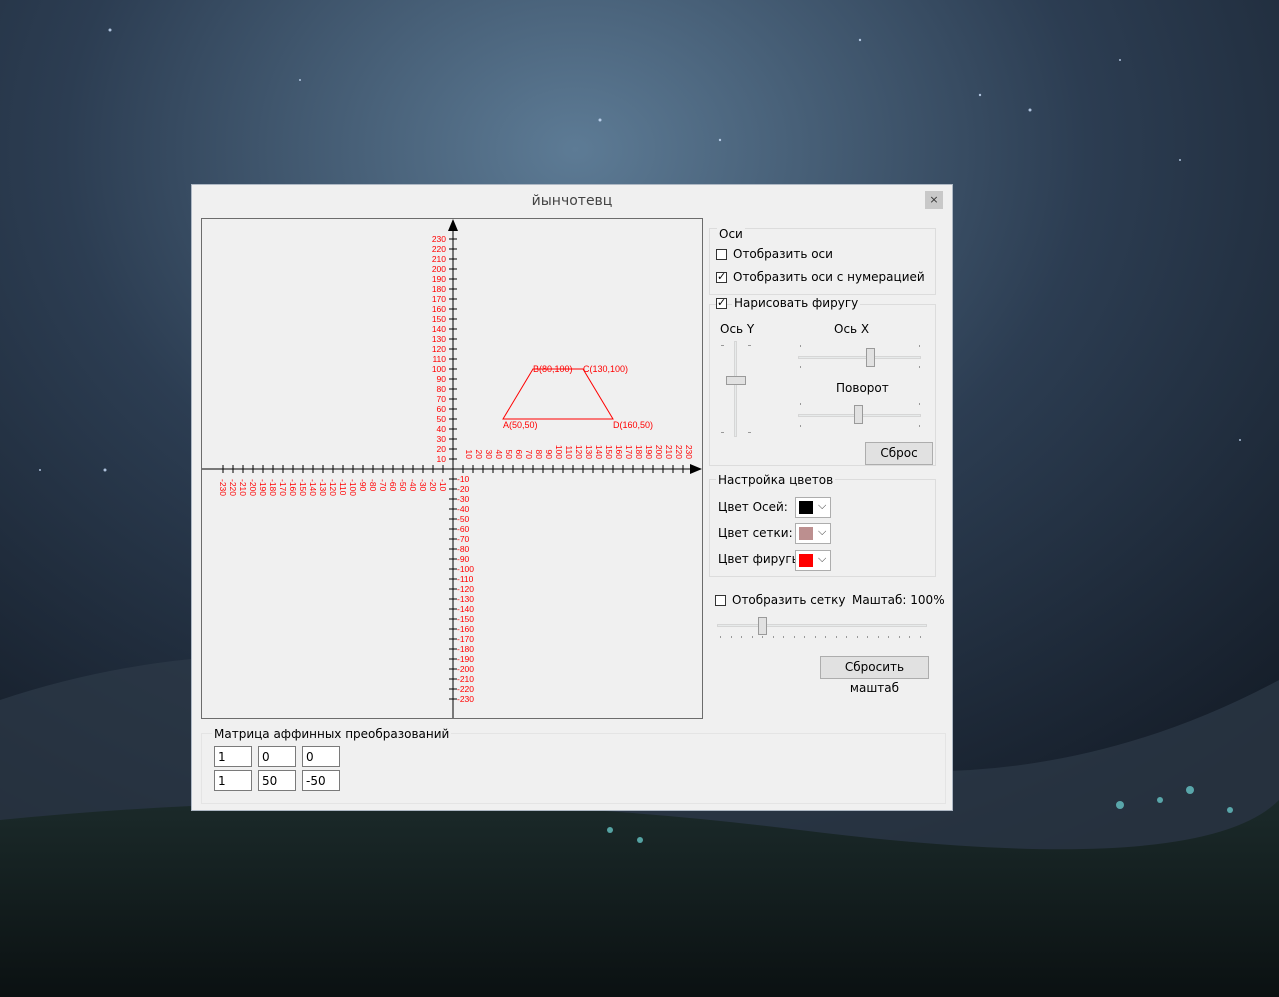 The height and width of the screenshot is (997, 1279). What do you see at coordinates (762, 626) in the screenshot?
I see `scale-slider` at bounding box center [762, 626].